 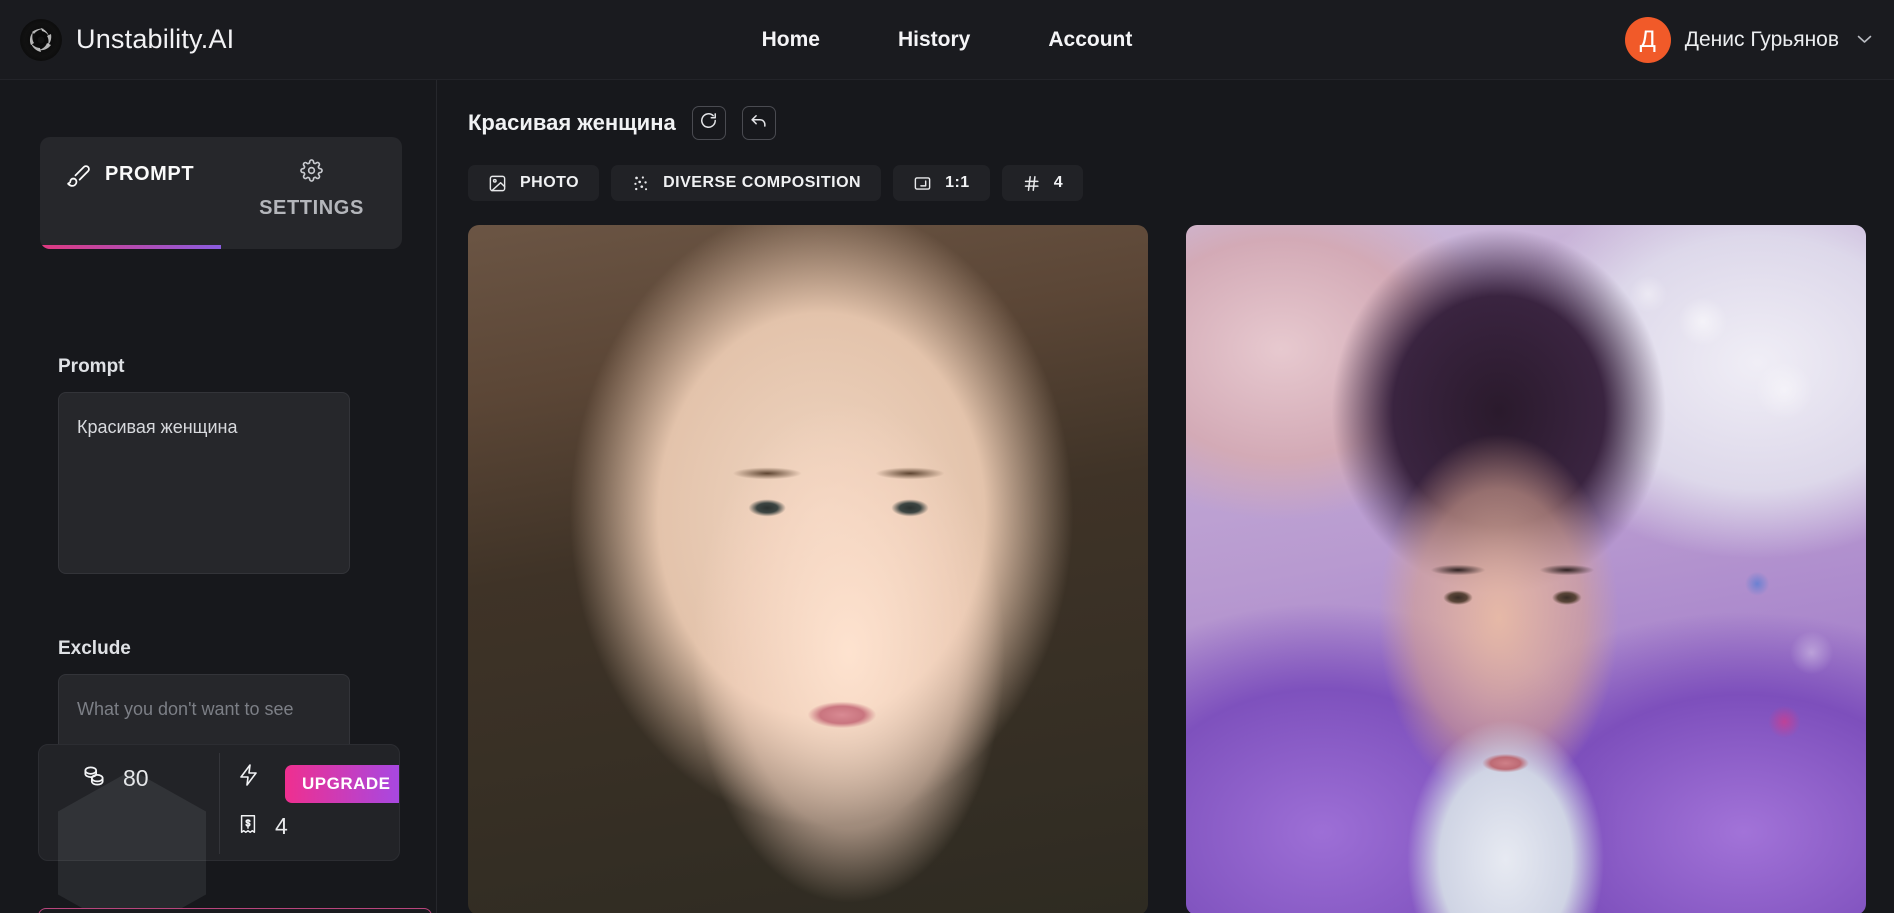 I want to click on chip-composition-label: DIVERSE COMPOSITION, so click(x=762, y=182).